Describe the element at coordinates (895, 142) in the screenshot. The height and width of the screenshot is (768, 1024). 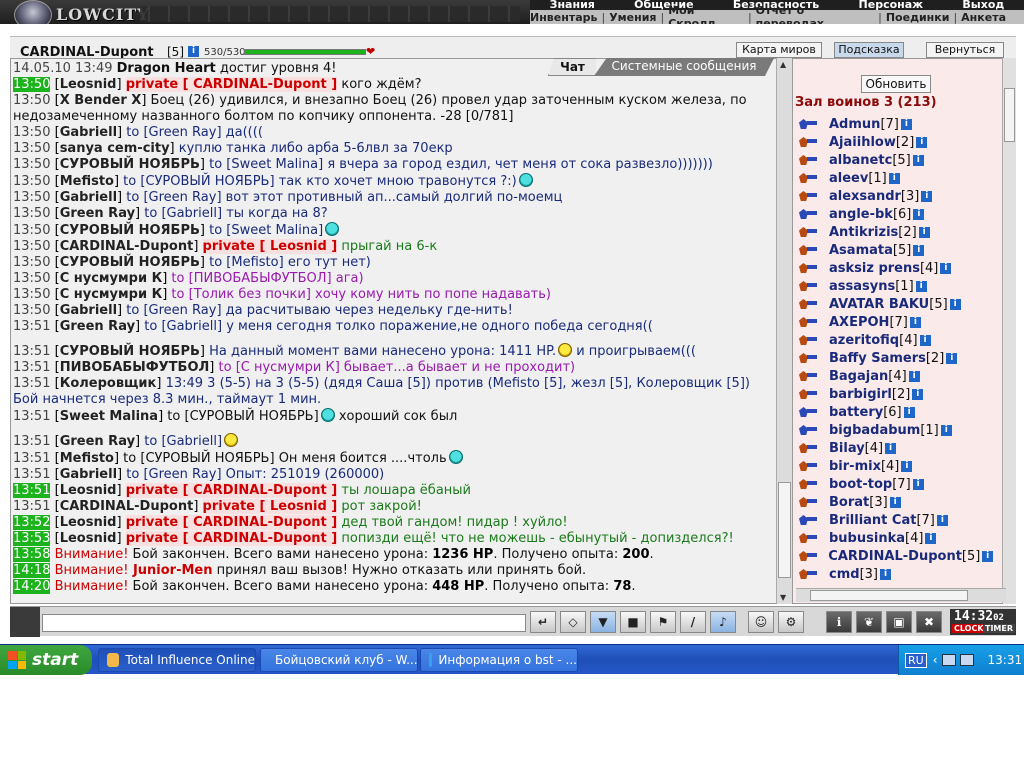
I see `user-row: Ajaiihlow [2] i` at that location.